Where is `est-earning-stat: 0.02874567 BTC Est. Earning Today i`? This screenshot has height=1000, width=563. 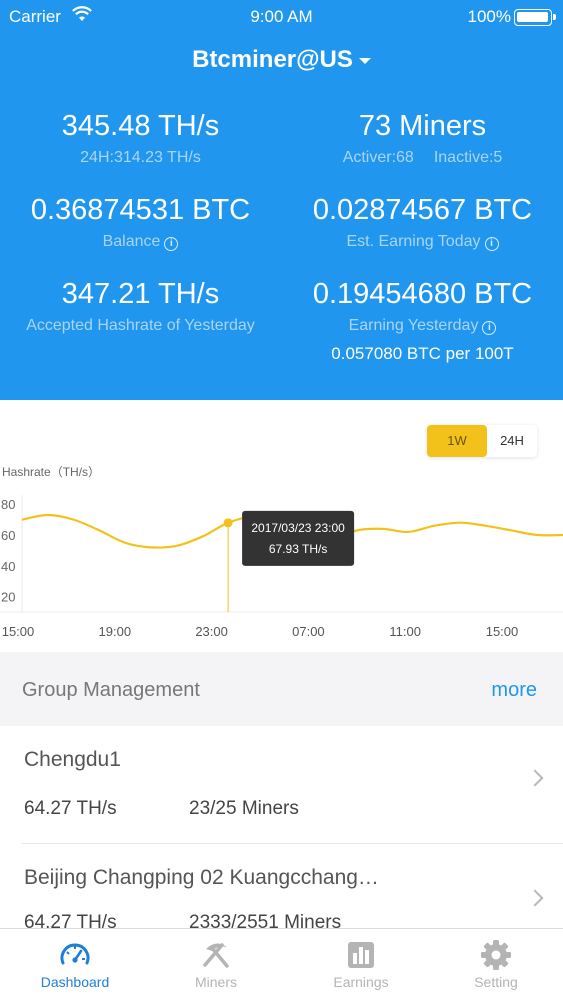 est-earning-stat: 0.02874567 BTC Est. Earning Today i is located at coordinates (422, 222).